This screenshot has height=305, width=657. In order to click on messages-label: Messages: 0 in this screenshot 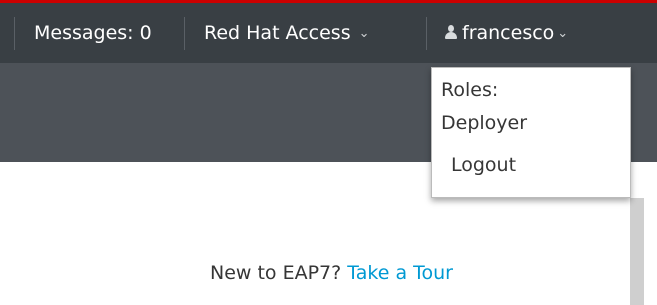, I will do `click(93, 33)`.